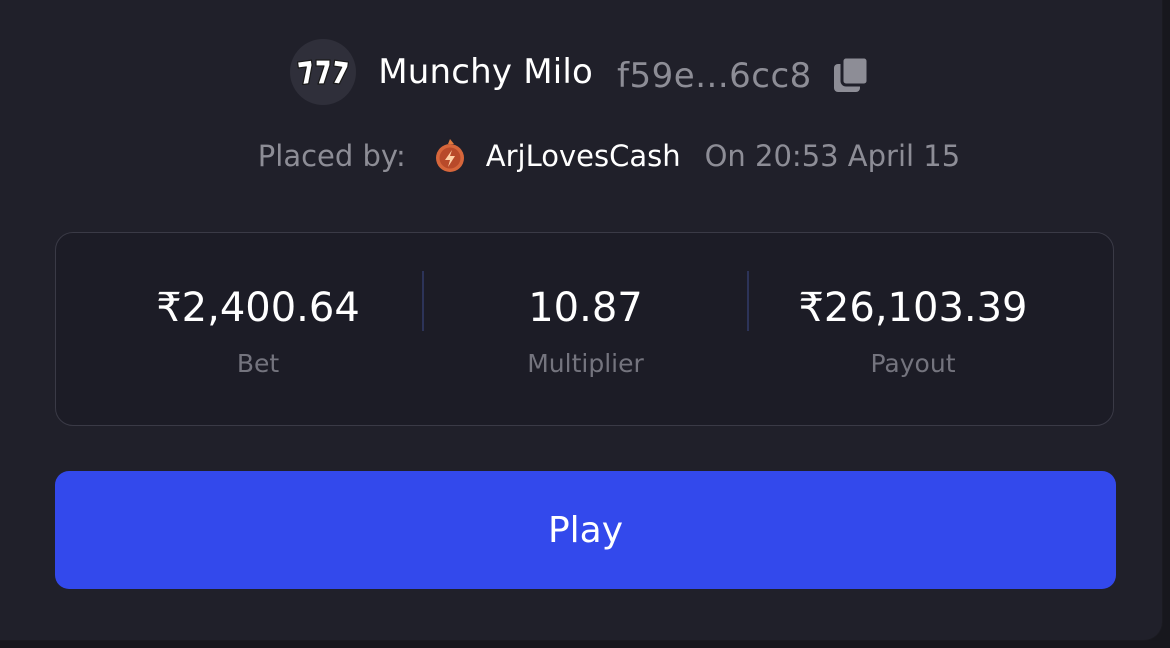 The width and height of the screenshot is (1170, 648). Describe the element at coordinates (258, 363) in the screenshot. I see `bet-label: Bet` at that location.